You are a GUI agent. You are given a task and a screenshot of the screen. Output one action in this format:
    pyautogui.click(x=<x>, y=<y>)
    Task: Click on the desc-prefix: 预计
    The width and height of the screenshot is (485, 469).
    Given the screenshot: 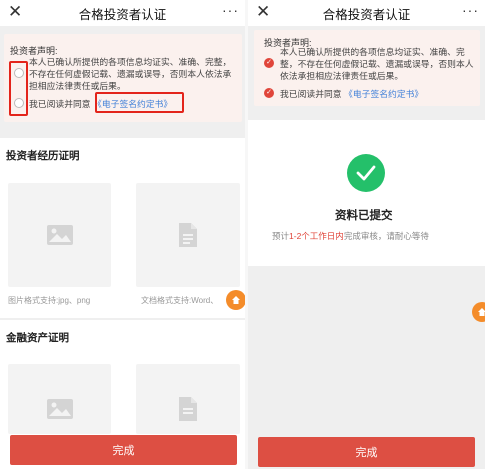 What is the action you would take?
    pyautogui.click(x=281, y=236)
    